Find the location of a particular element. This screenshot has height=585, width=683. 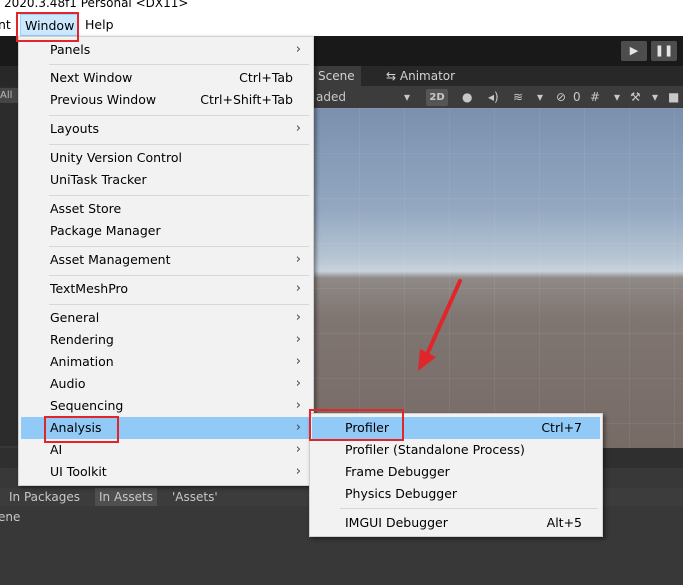

menu-item-next-window: Next Window Ctrl+Tab is located at coordinates (166, 78).